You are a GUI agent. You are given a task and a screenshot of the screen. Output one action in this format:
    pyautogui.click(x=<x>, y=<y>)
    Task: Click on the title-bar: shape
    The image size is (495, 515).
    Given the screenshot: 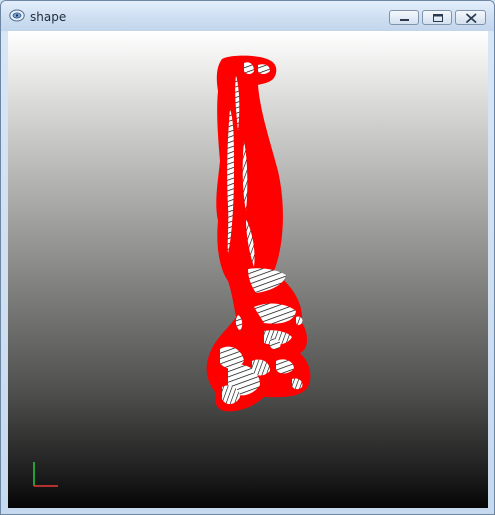 What is the action you would take?
    pyautogui.click(x=247, y=16)
    